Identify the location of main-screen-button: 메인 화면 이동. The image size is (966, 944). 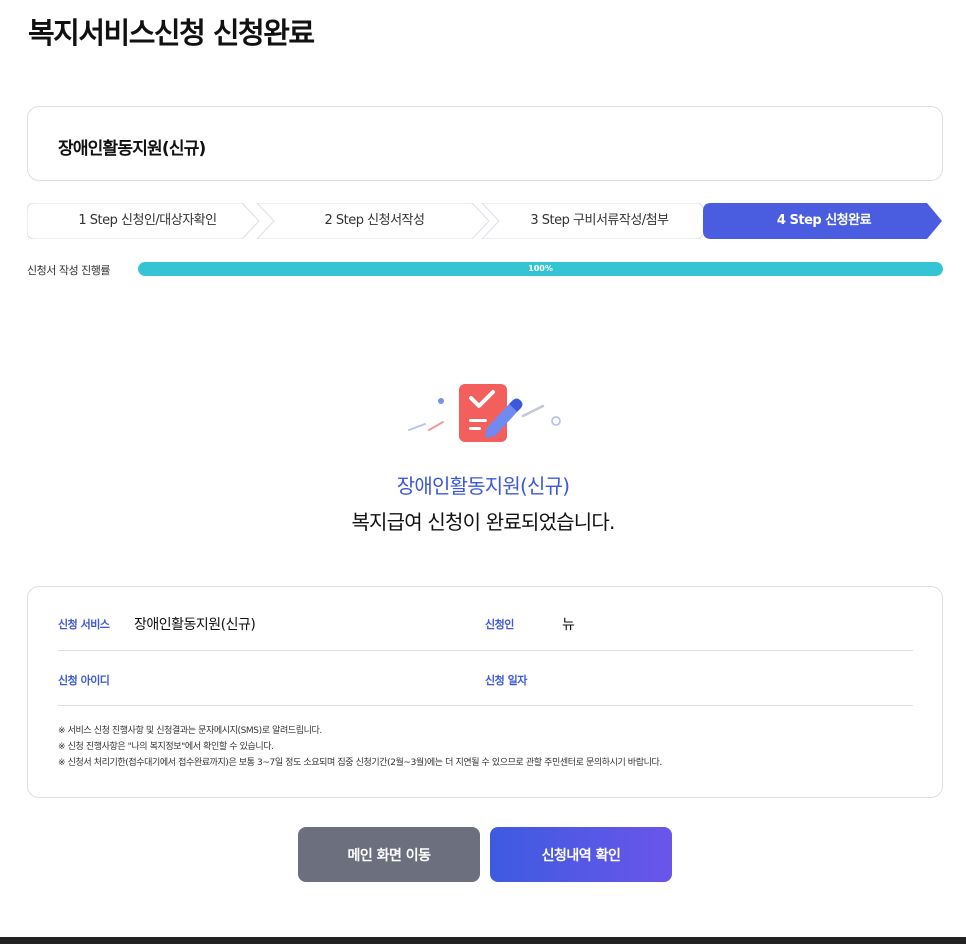
(389, 854).